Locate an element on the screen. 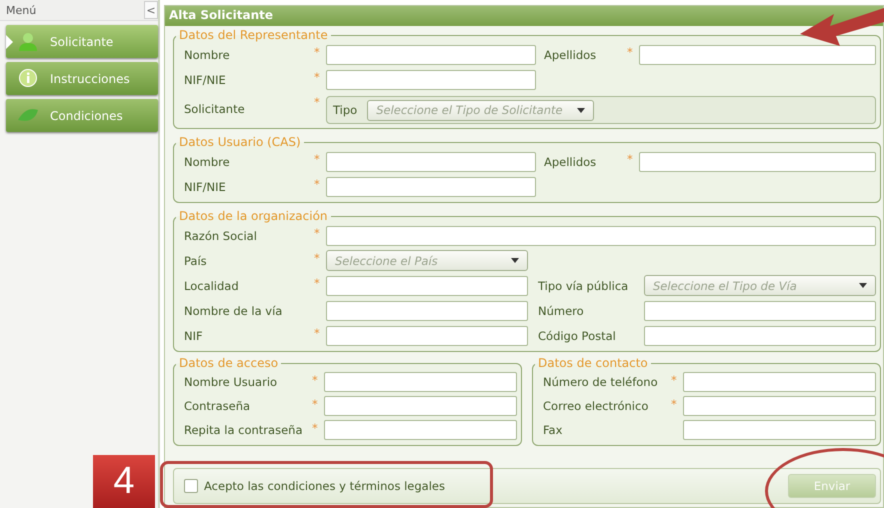  menu-item: Instrucciones is located at coordinates (82, 78).